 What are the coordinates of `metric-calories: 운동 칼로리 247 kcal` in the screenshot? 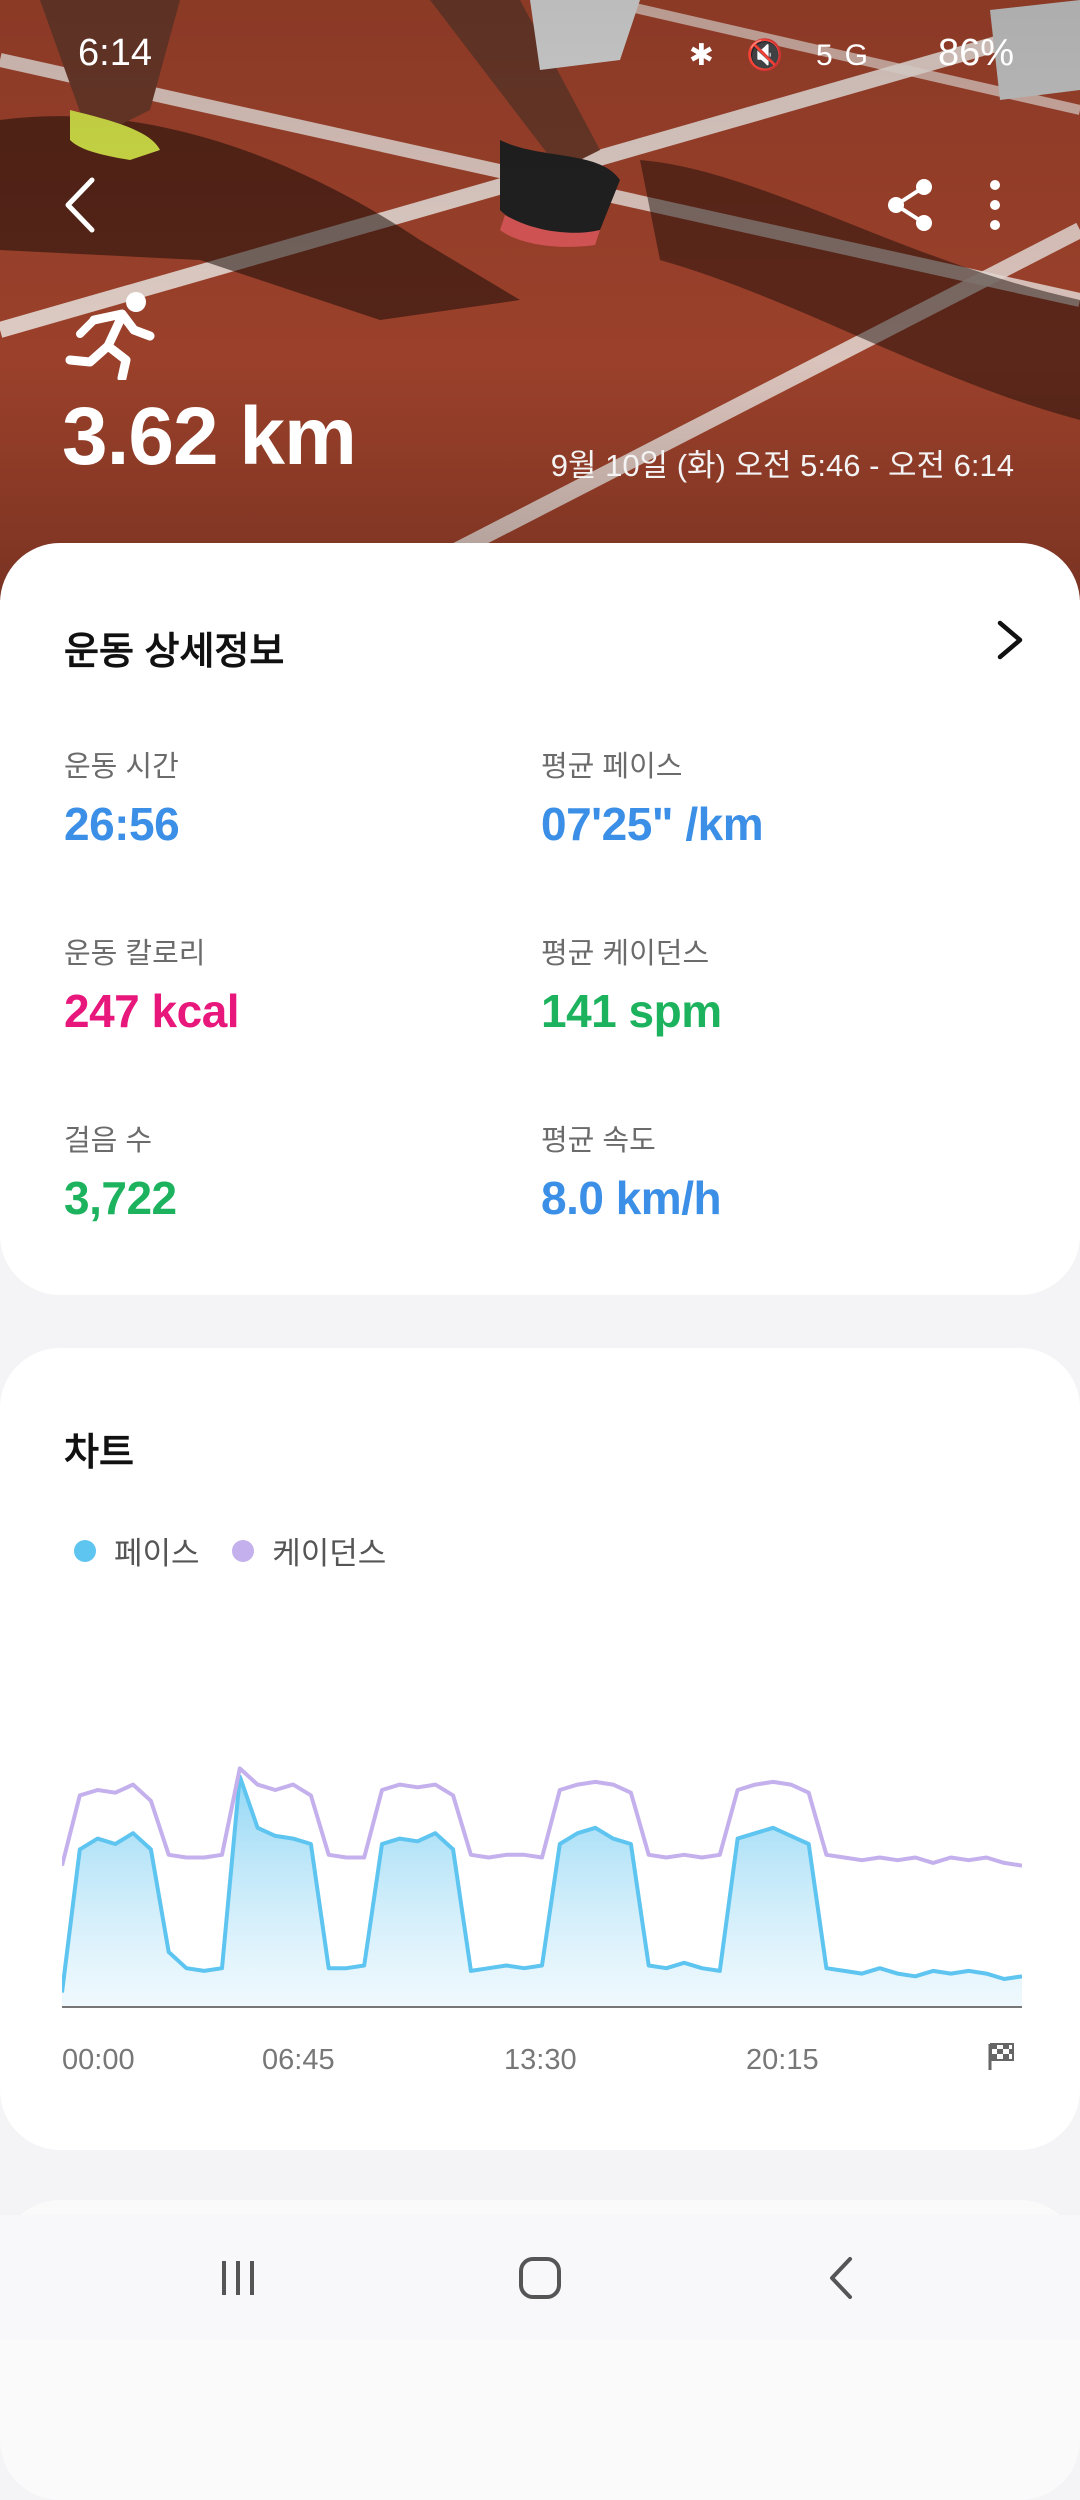 It's located at (284, 984).